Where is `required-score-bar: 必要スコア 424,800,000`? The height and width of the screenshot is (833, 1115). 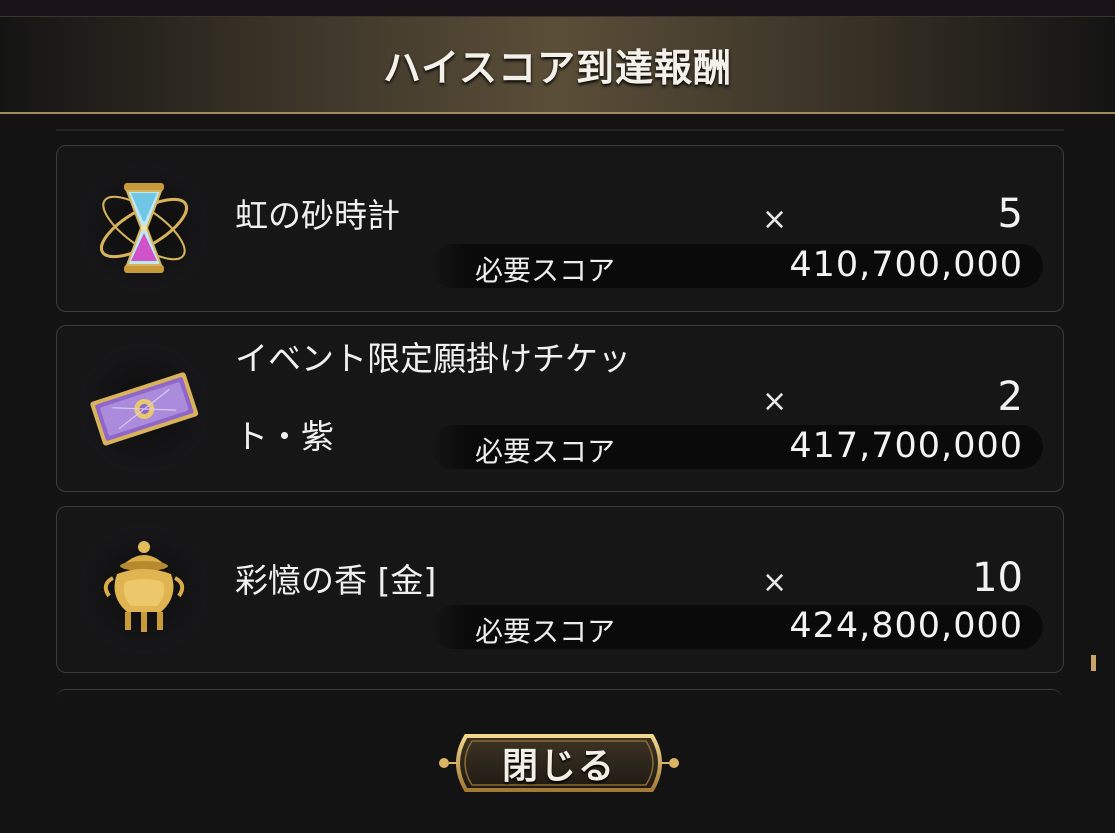 required-score-bar: 必要スコア 424,800,000 is located at coordinates (737, 627).